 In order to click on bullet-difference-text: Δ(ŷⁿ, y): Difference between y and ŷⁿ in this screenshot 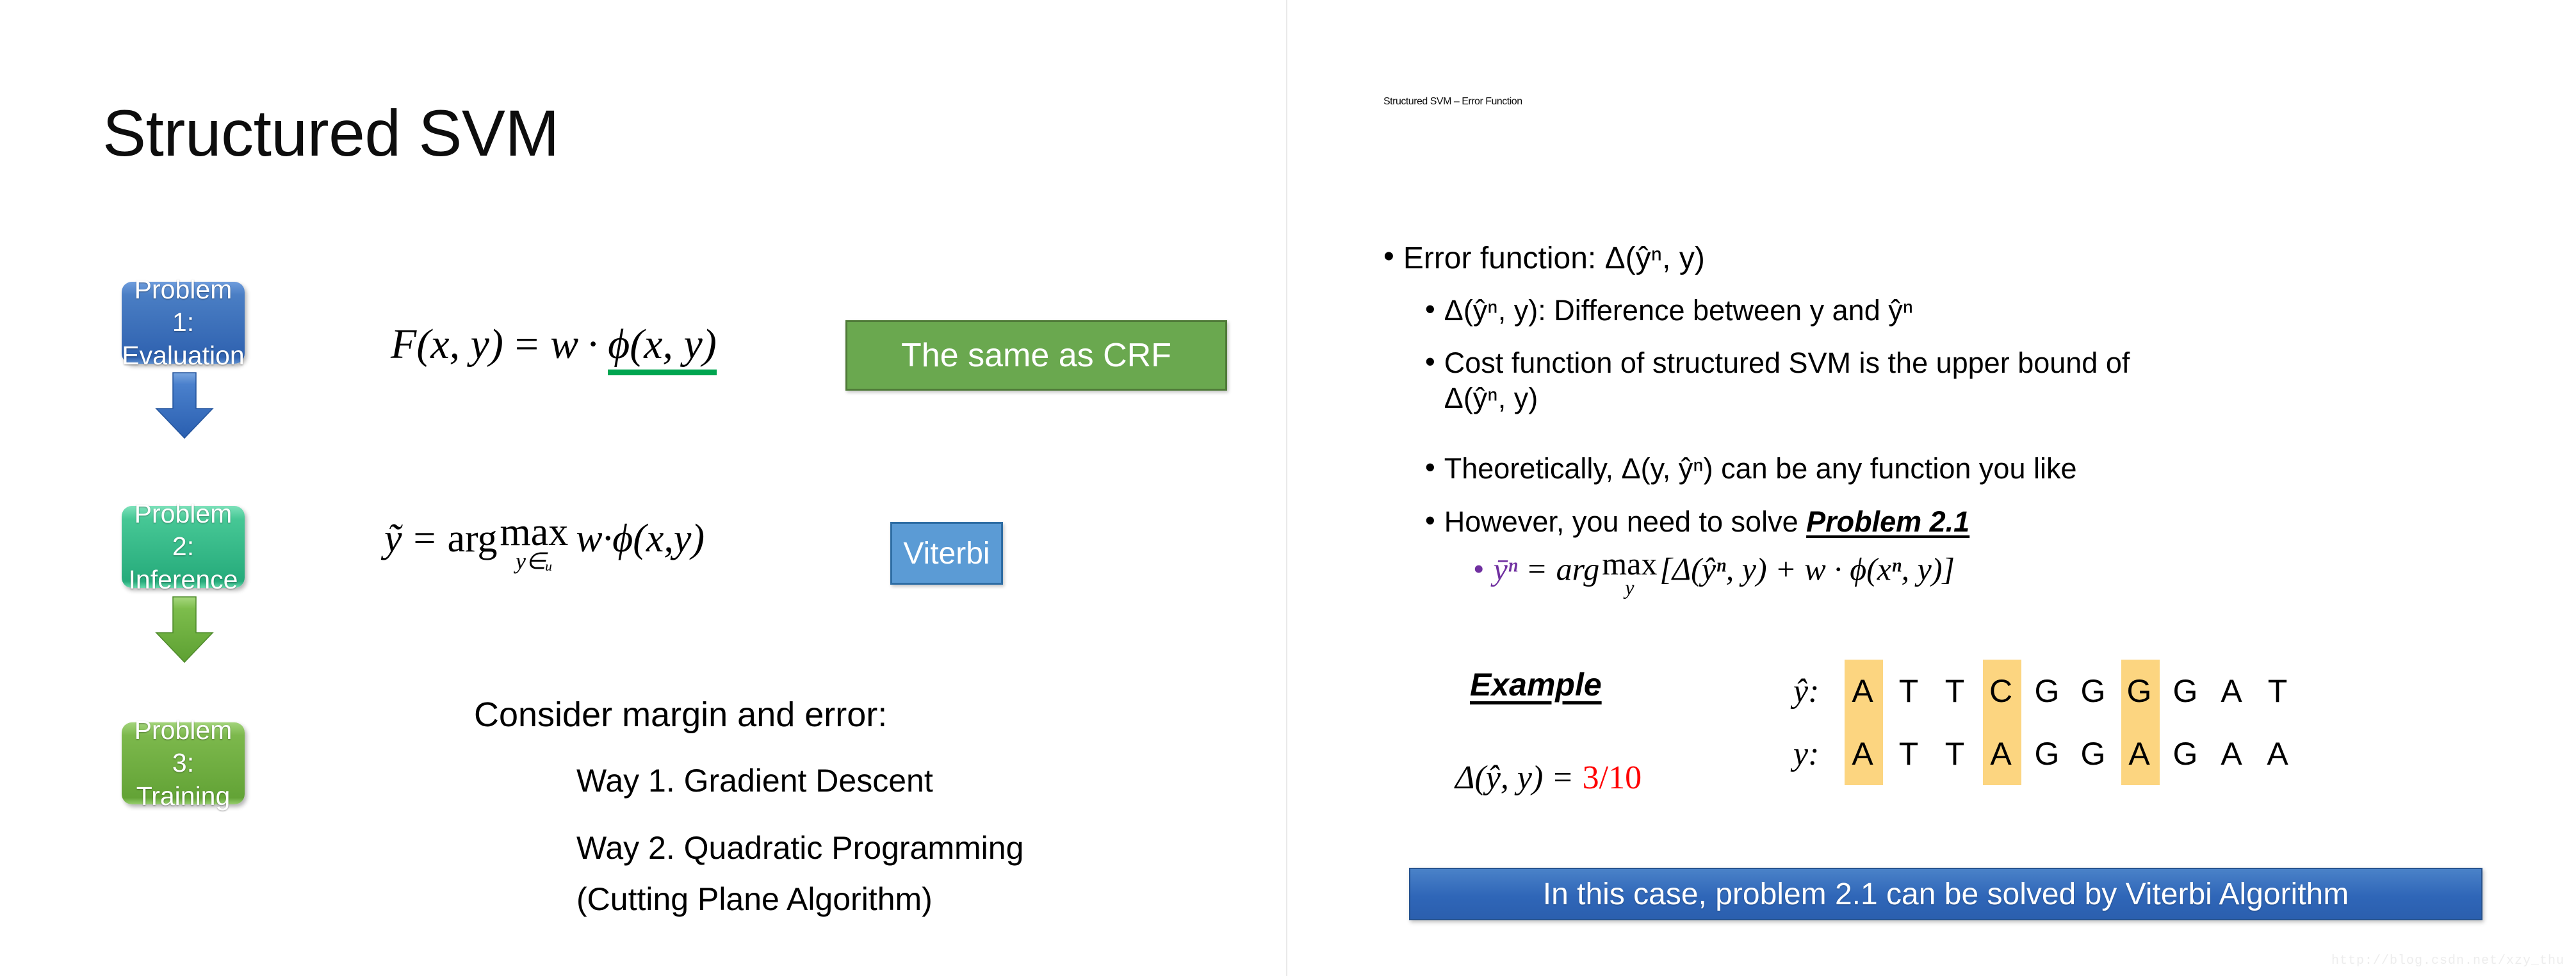, I will do `click(1679, 310)`.